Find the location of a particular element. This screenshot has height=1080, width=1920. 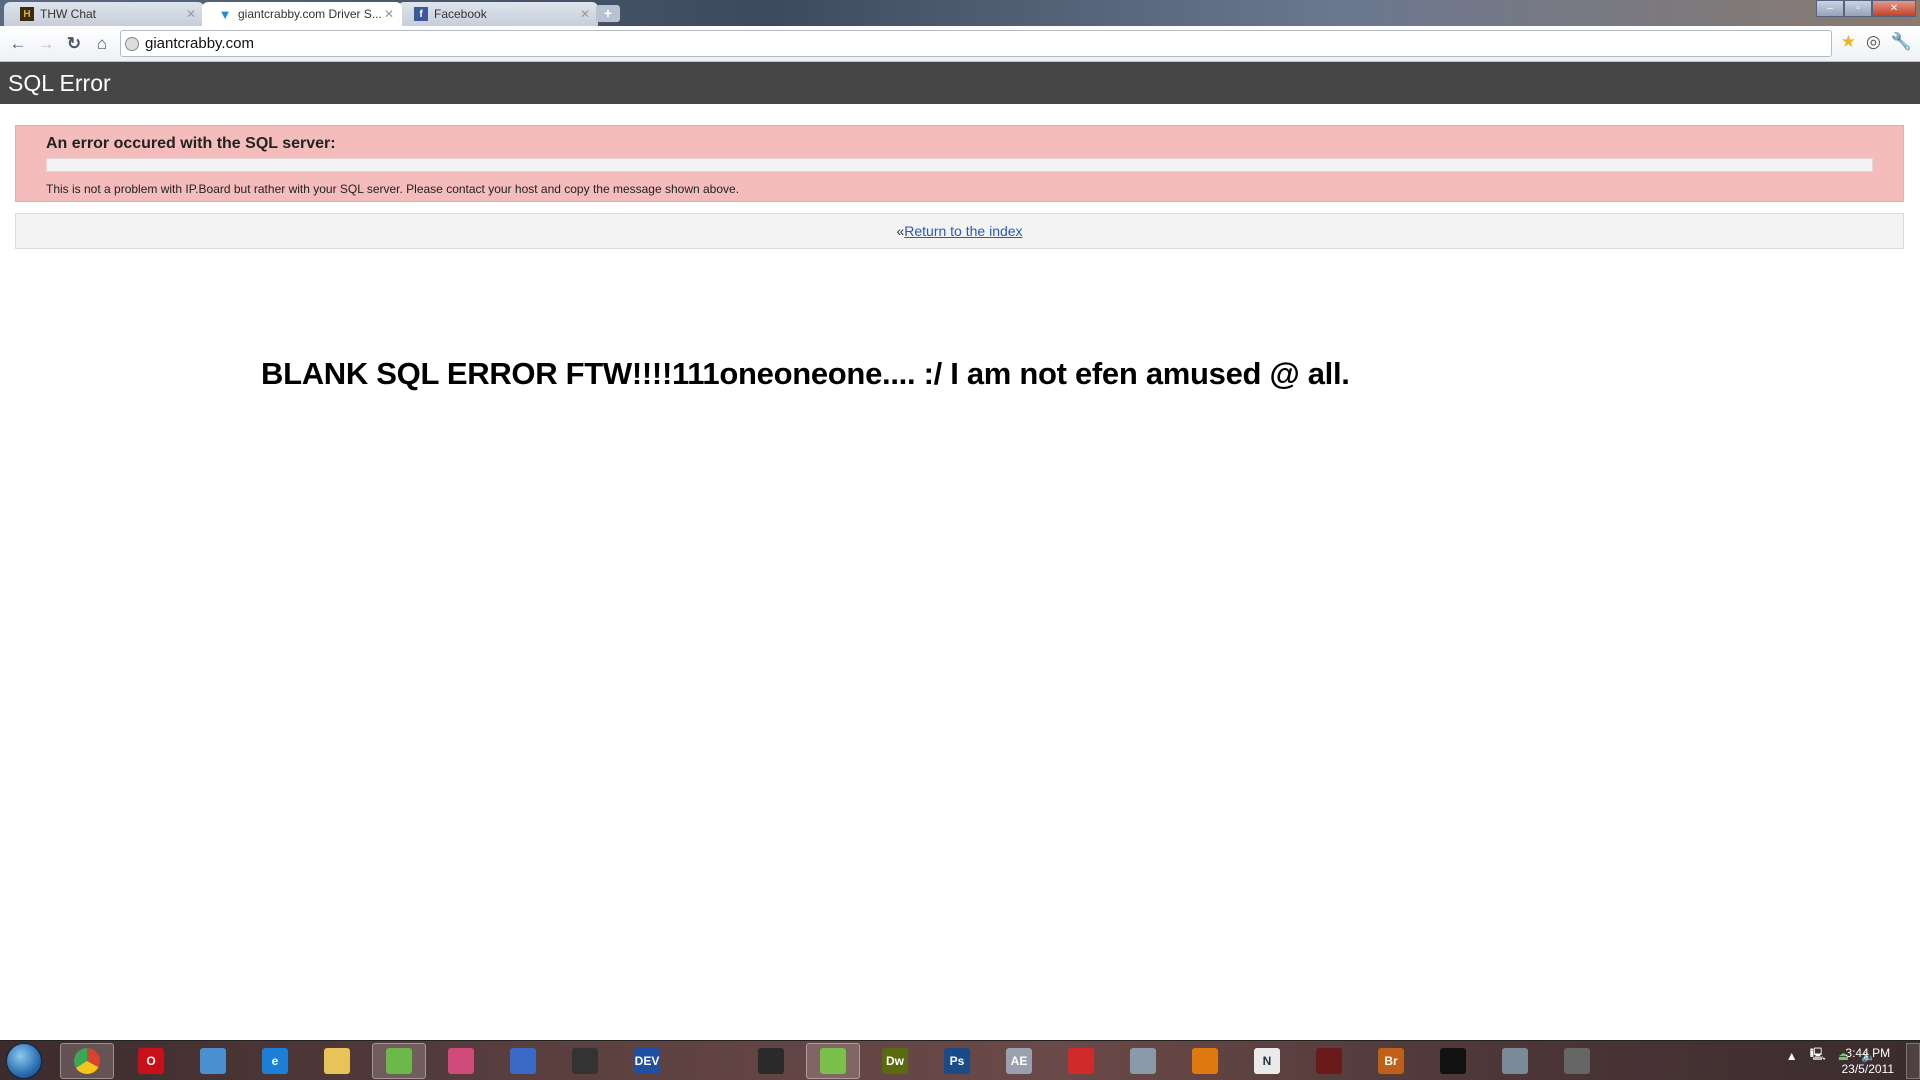

error-message is located at coordinates (959, 165).